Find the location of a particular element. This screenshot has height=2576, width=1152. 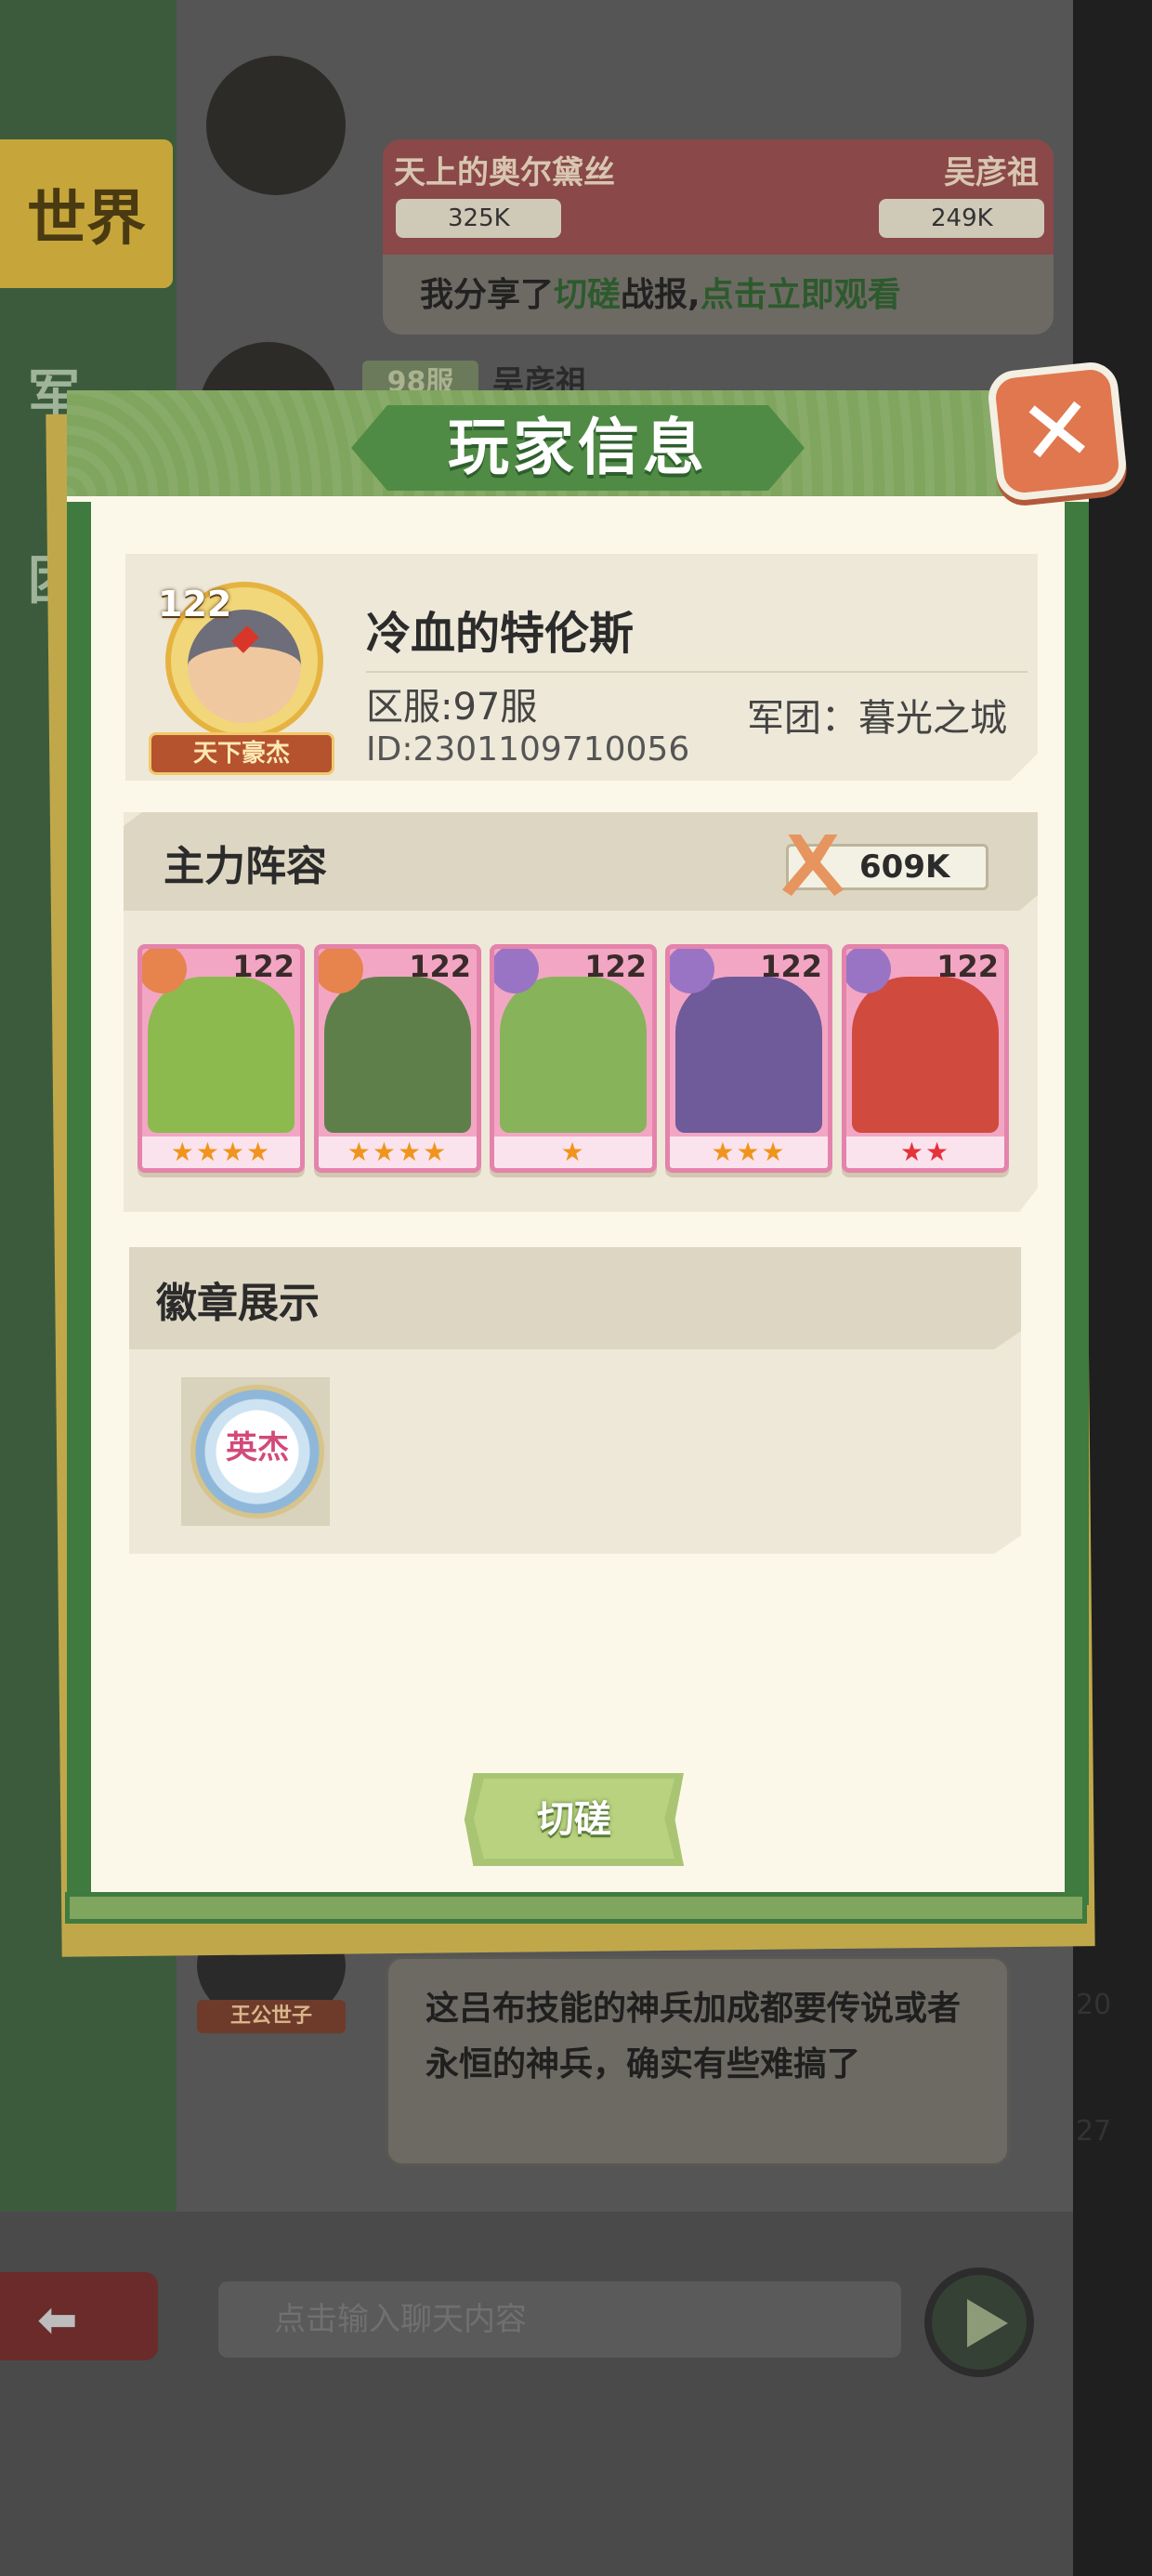

badge-title: 徽章展示 is located at coordinates (238, 1303).